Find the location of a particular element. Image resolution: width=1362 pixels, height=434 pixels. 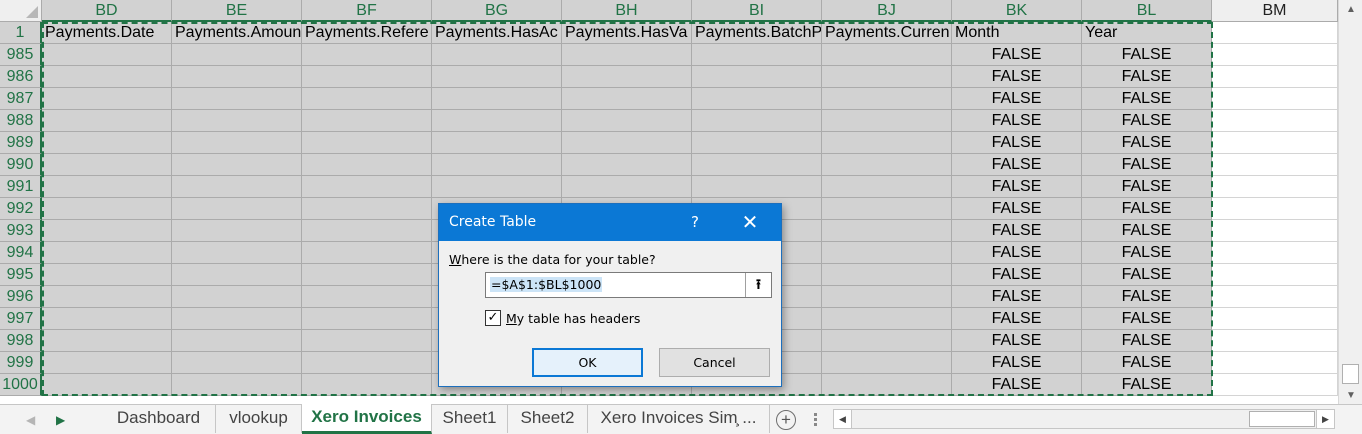

headers-checkbox-label: My table has headers is located at coordinates (573, 318).